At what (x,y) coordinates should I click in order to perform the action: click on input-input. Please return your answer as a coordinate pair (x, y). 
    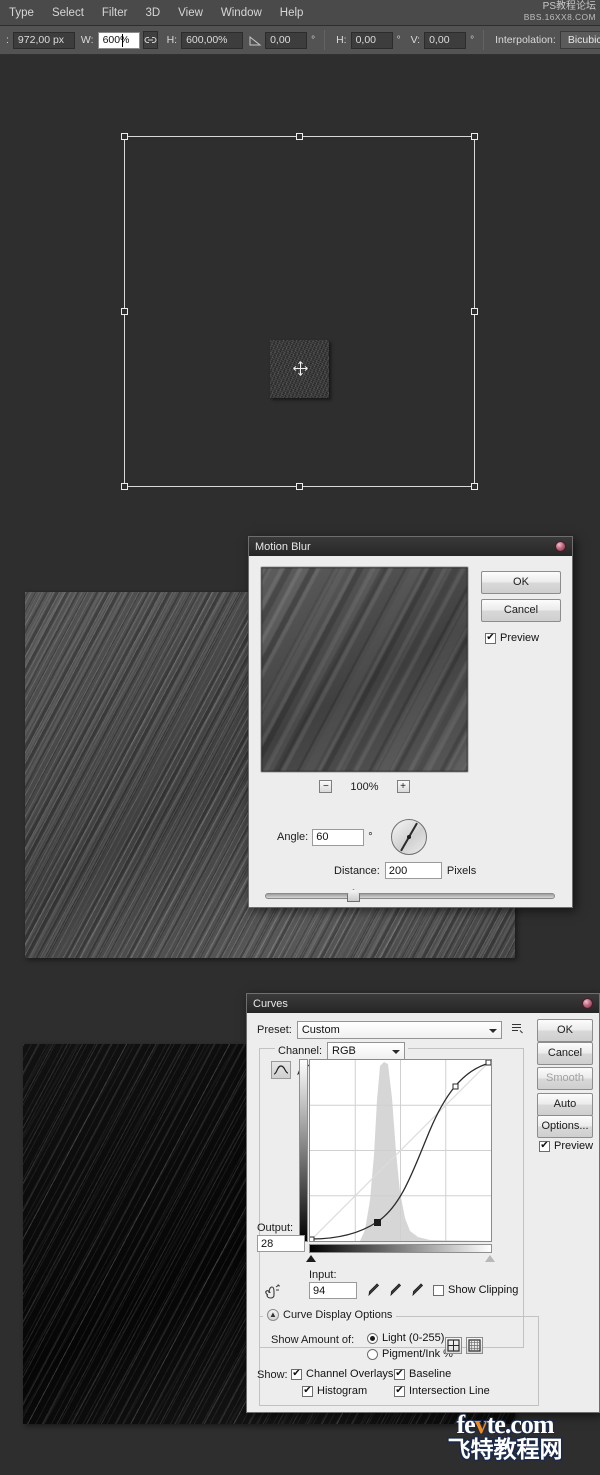
    Looking at the image, I should click on (333, 1290).